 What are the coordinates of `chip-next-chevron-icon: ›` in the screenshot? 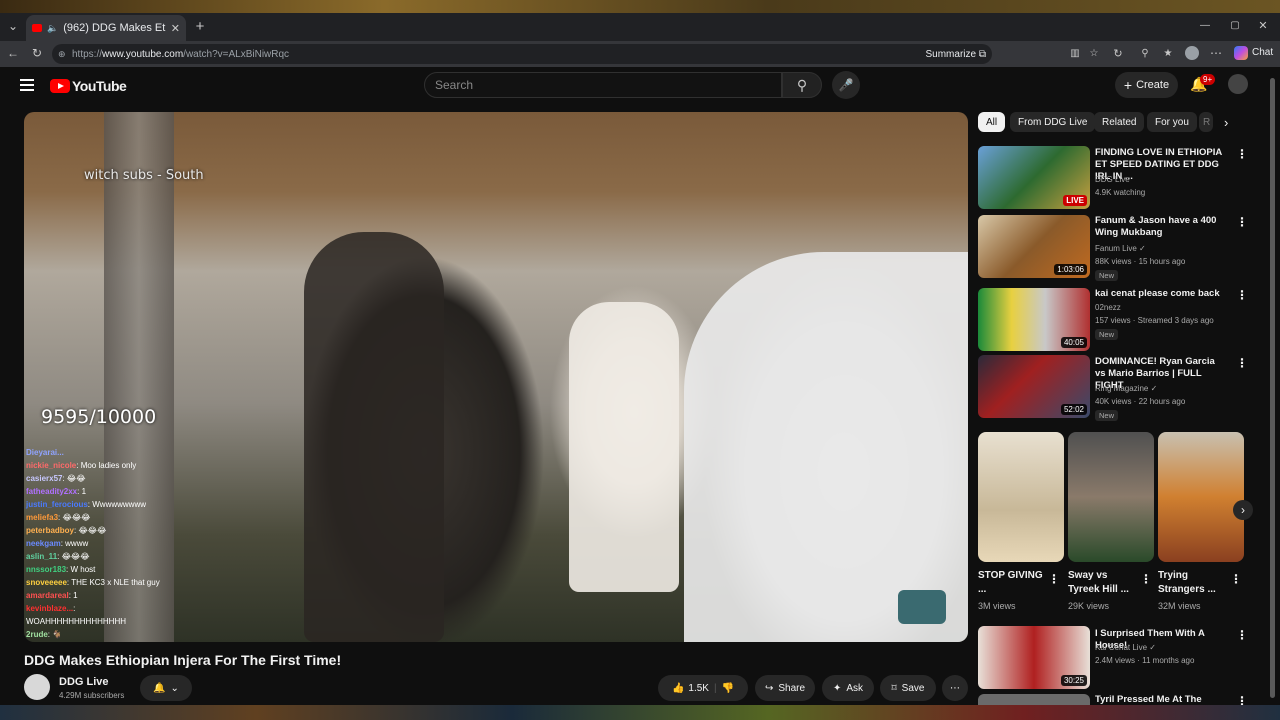 It's located at (1226, 122).